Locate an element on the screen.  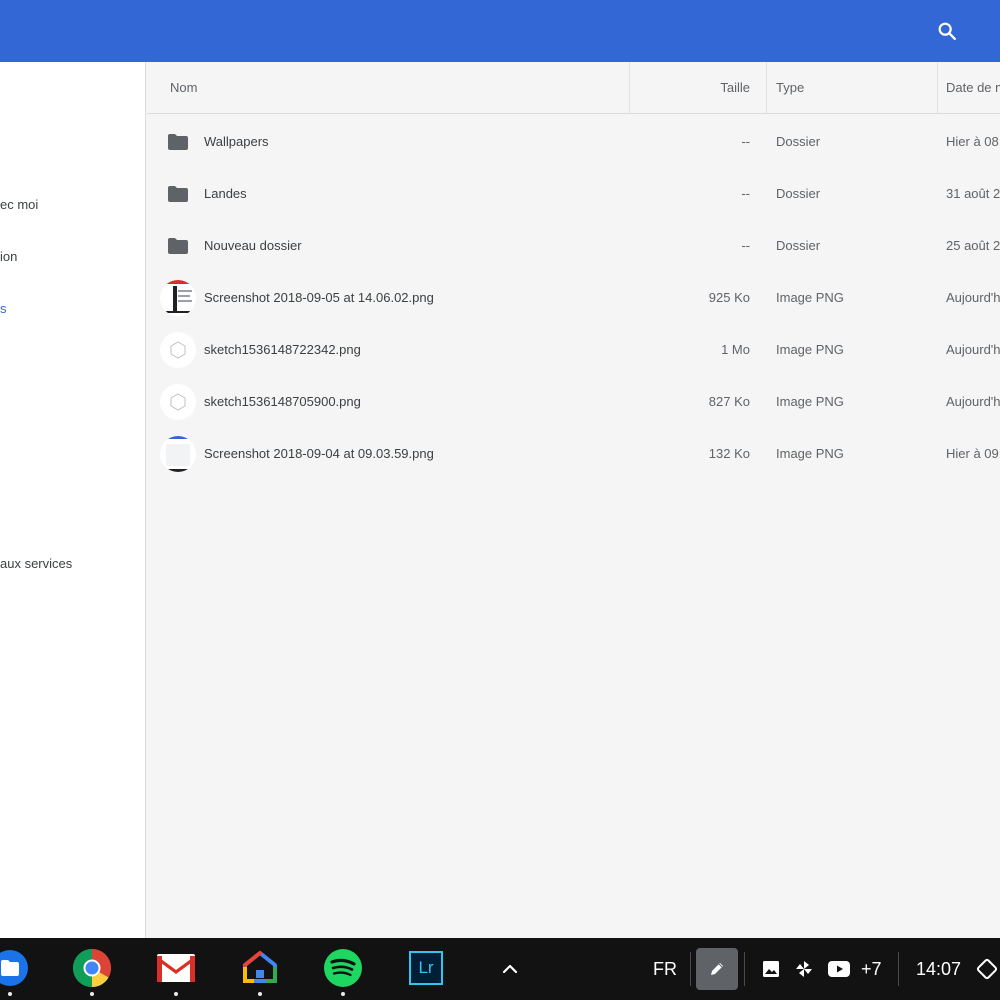
file-date: 31 août 2 is located at coordinates (973, 193).